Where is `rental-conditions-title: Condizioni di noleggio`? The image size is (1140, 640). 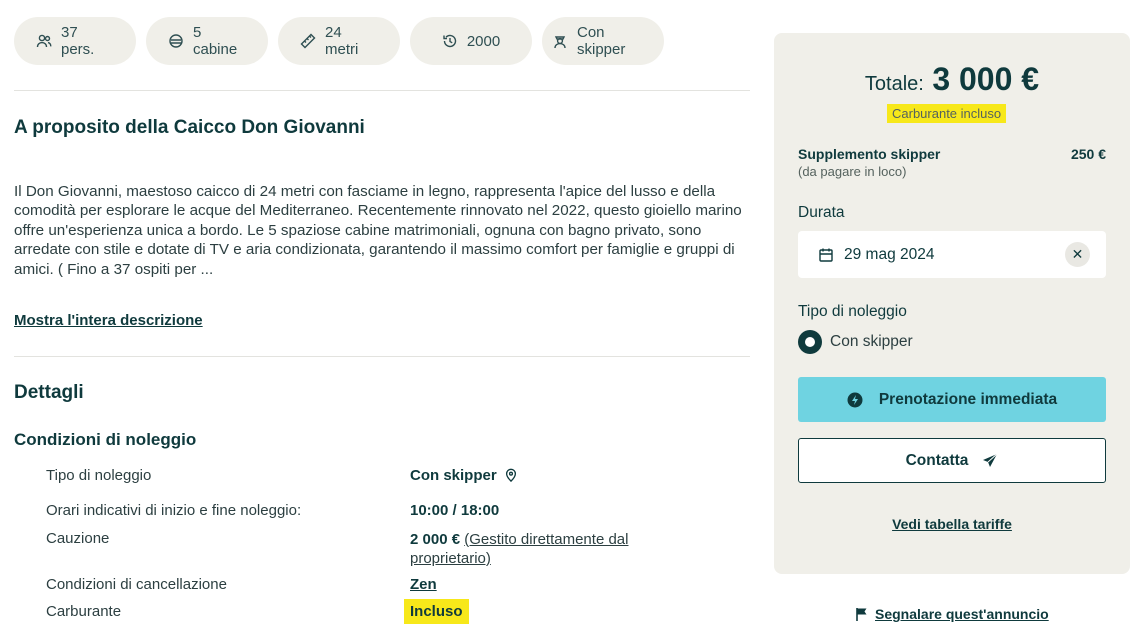
rental-conditions-title: Condizioni di noleggio is located at coordinates (105, 439).